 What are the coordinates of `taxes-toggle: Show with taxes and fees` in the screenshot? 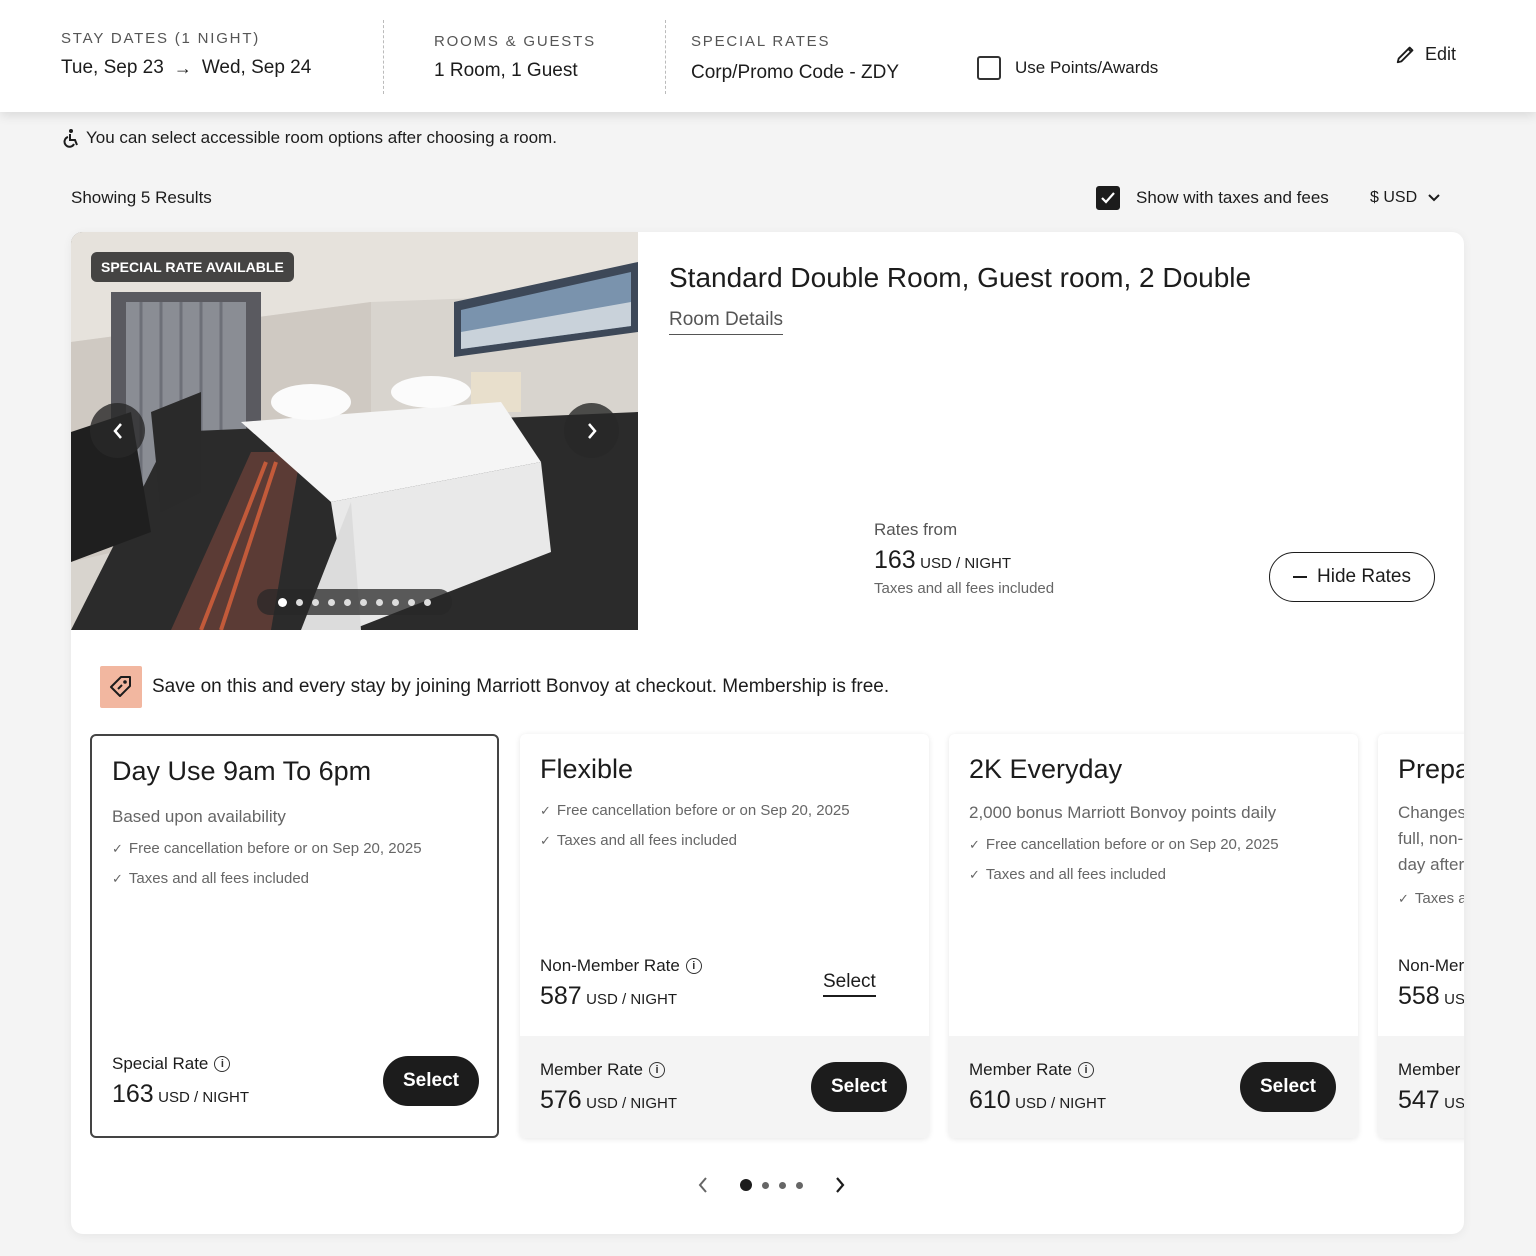 It's located at (1212, 198).